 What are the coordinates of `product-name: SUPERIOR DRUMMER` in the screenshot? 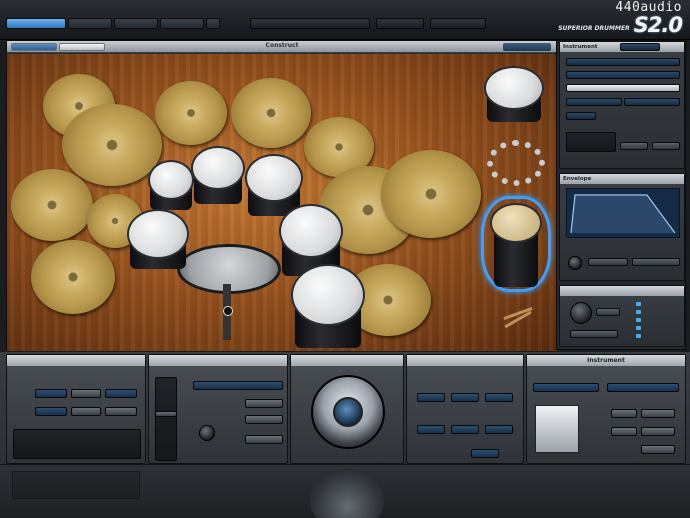 It's located at (594, 28).